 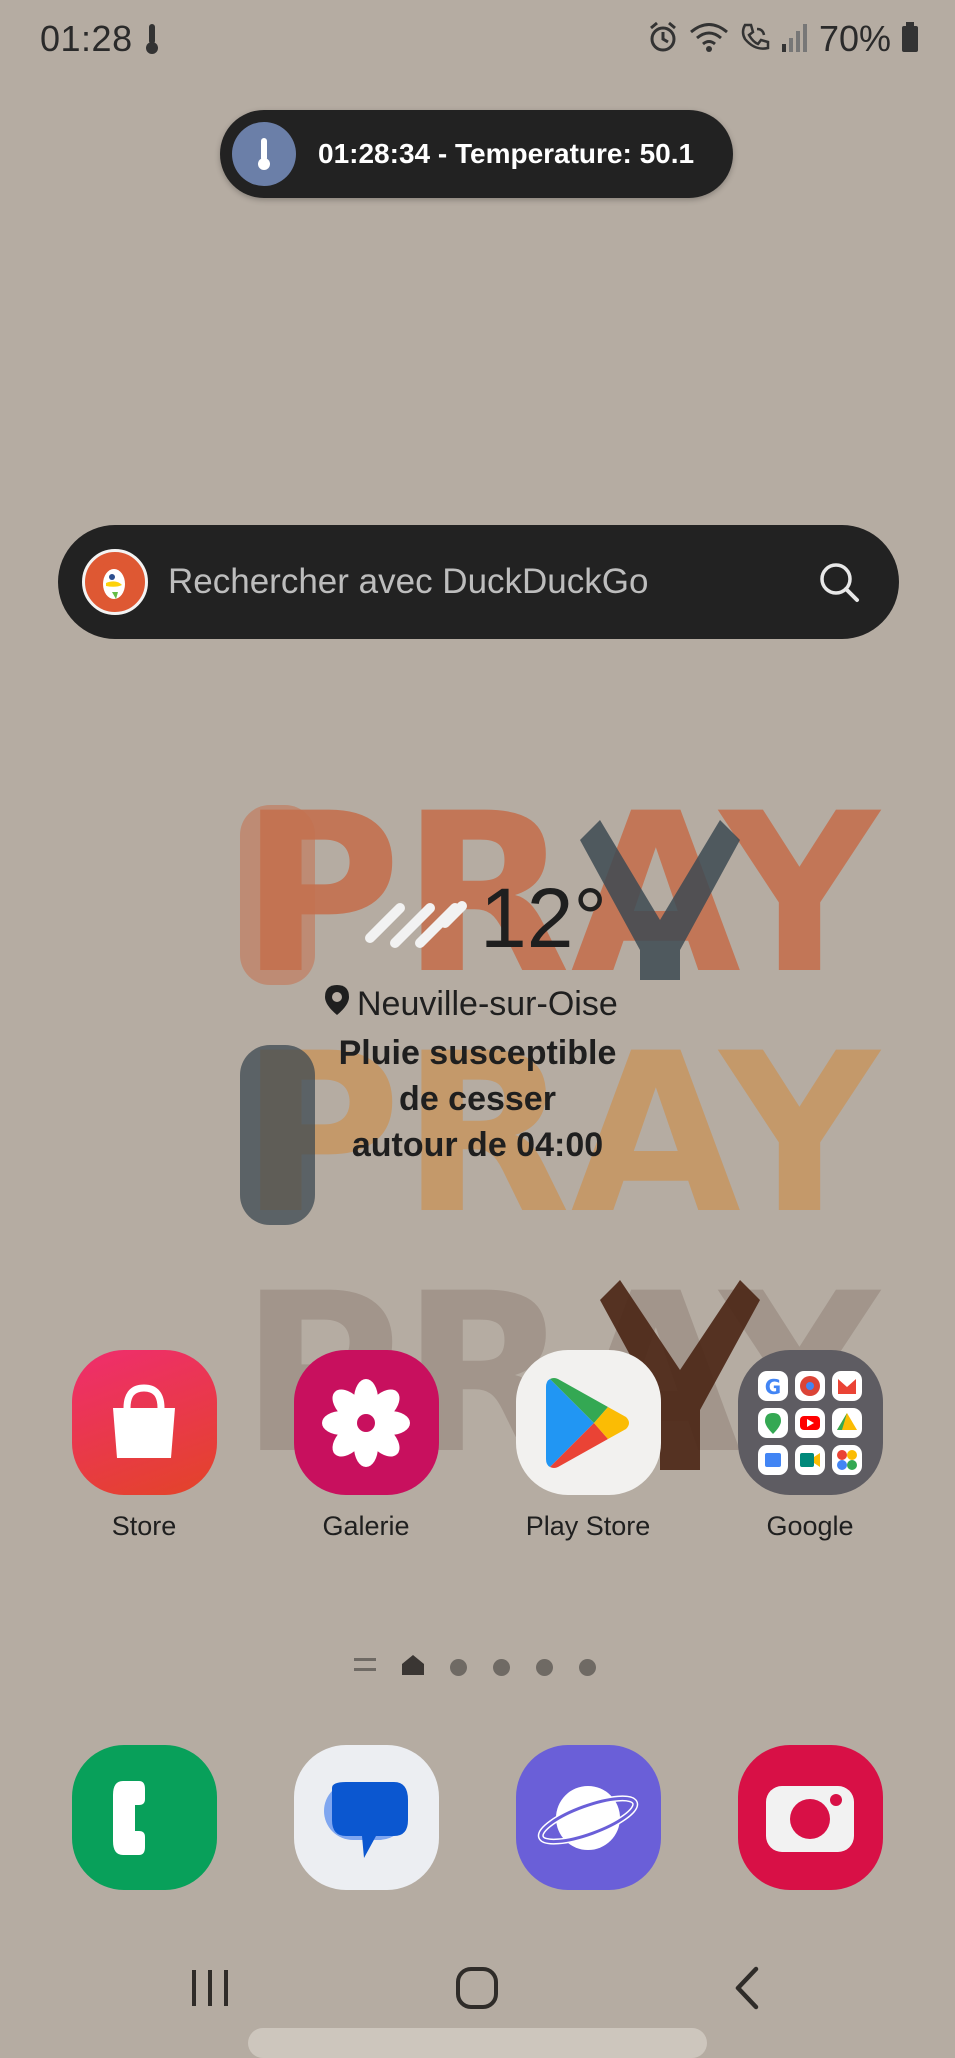 I want to click on weather-description-line: de cesser, so click(x=477, y=1099).